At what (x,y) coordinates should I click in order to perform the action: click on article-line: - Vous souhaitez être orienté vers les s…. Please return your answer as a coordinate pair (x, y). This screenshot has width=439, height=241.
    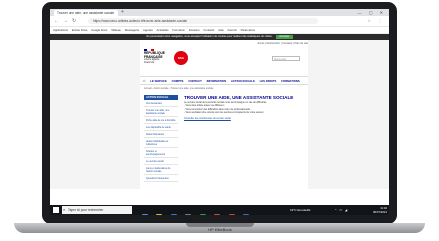
    Looking at the image, I should click on (224, 113).